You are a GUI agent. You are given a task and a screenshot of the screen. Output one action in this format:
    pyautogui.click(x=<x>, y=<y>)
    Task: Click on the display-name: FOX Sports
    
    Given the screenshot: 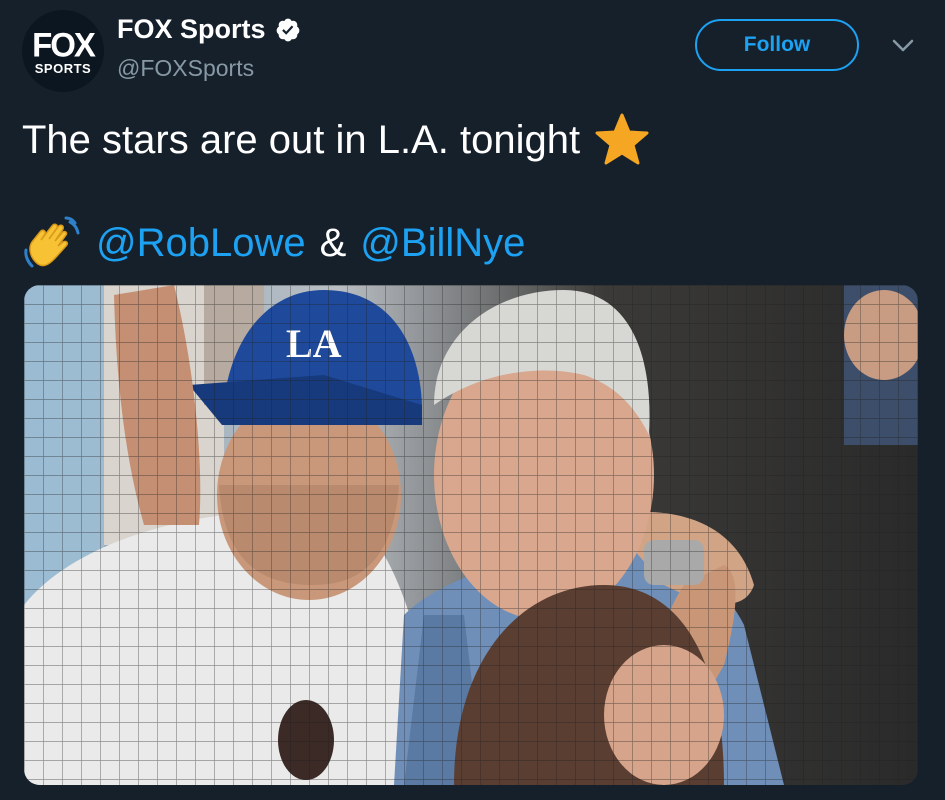 What is the action you would take?
    pyautogui.click(x=209, y=29)
    